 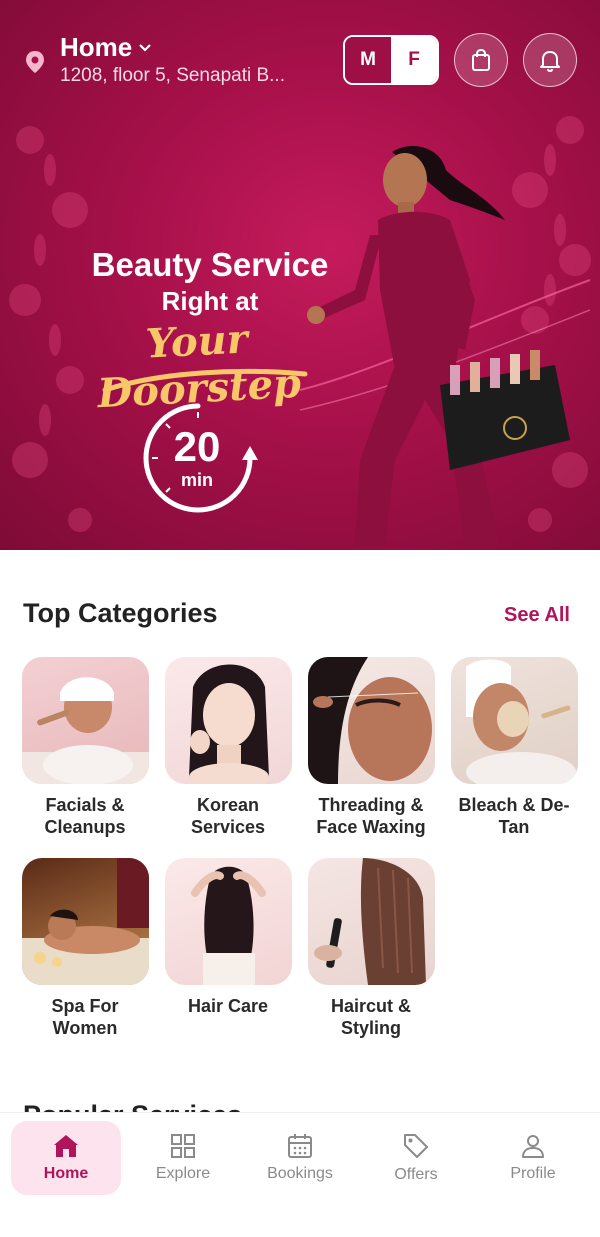 What do you see at coordinates (300, 1146) in the screenshot?
I see `calendar-icon` at bounding box center [300, 1146].